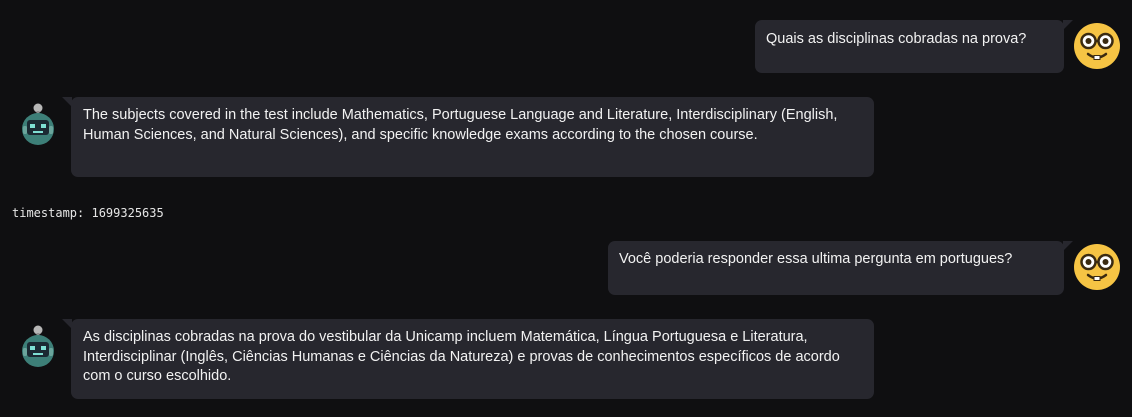  I want to click on user-message-text: Quais as disciplinas cobradas na prova?, so click(896, 39).